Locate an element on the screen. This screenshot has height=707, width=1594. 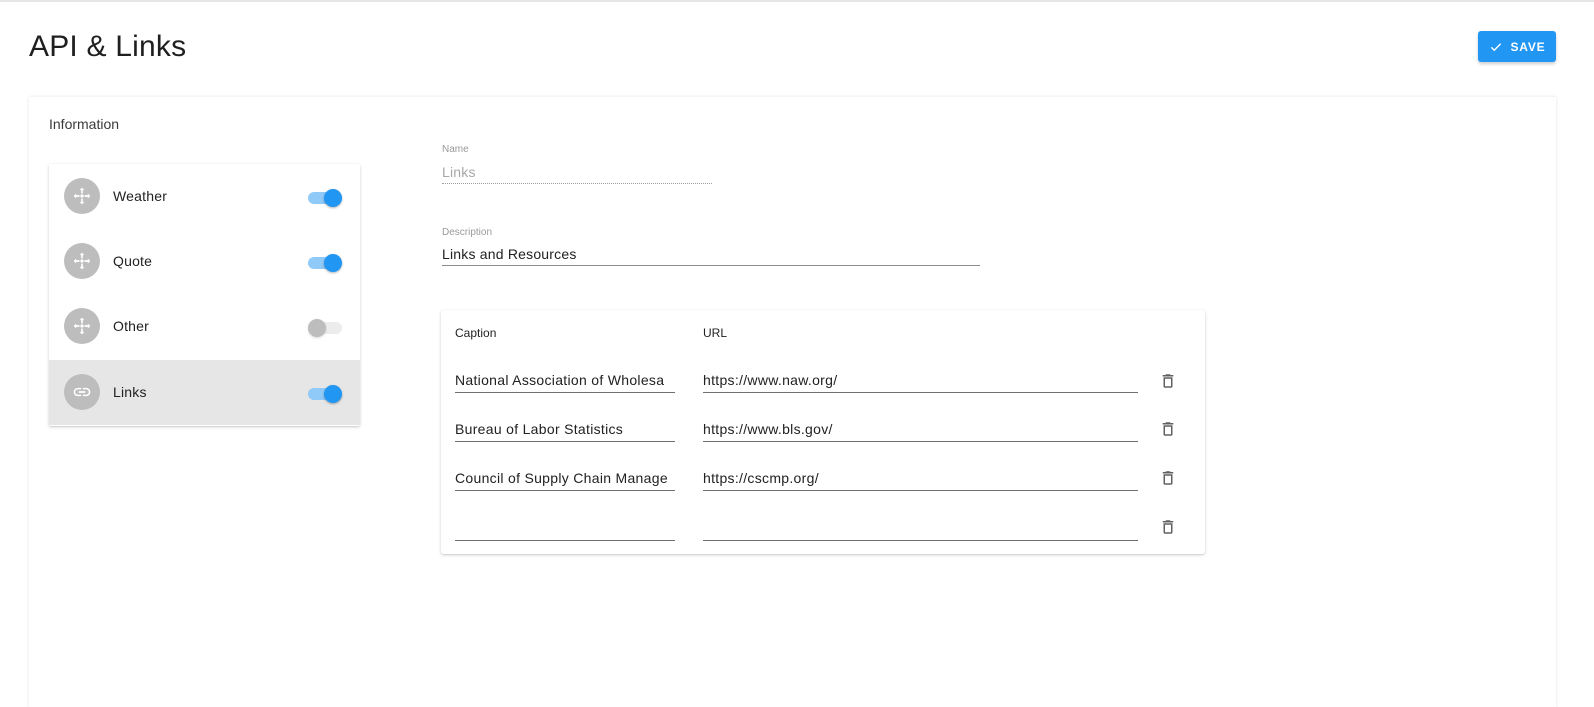
widget-item-links: Links is located at coordinates (204, 392).